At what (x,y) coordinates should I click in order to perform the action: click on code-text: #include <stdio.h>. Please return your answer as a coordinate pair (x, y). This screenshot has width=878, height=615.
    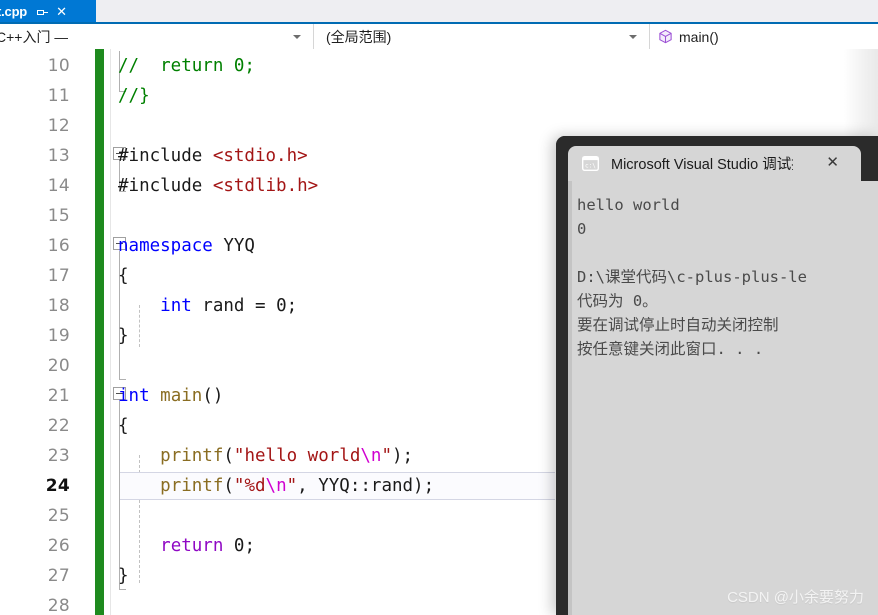
    Looking at the image, I should click on (213, 156).